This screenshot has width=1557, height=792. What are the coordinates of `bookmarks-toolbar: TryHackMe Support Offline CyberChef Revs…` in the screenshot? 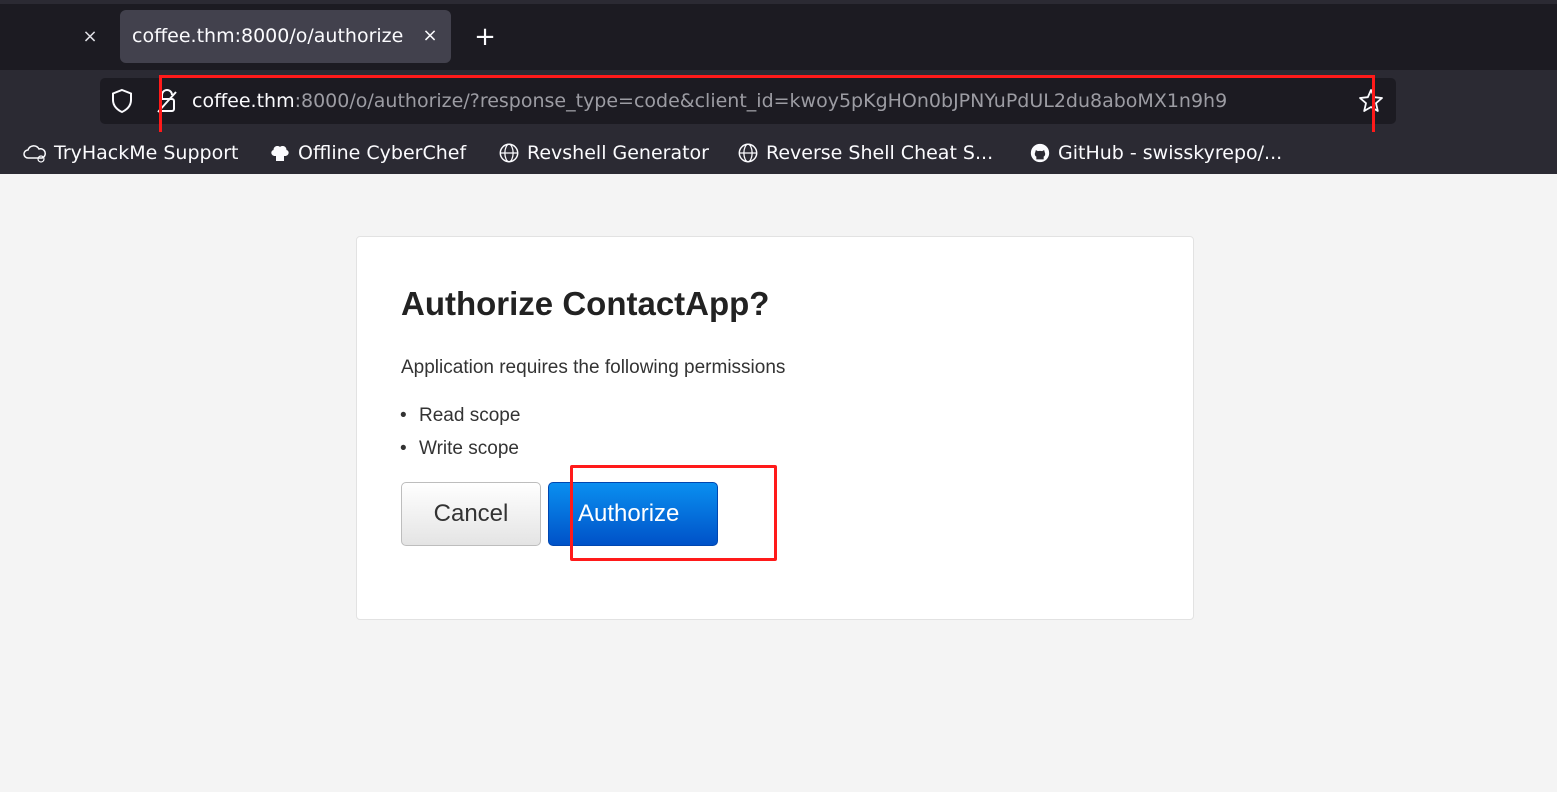 It's located at (778, 153).